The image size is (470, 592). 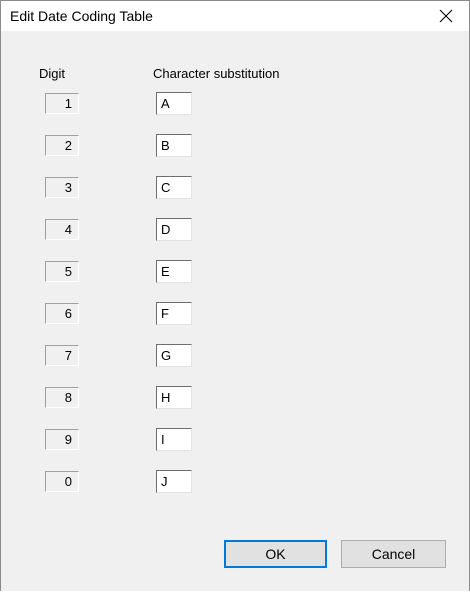 What do you see at coordinates (62, 313) in the screenshot?
I see `digit-label-6: 6` at bounding box center [62, 313].